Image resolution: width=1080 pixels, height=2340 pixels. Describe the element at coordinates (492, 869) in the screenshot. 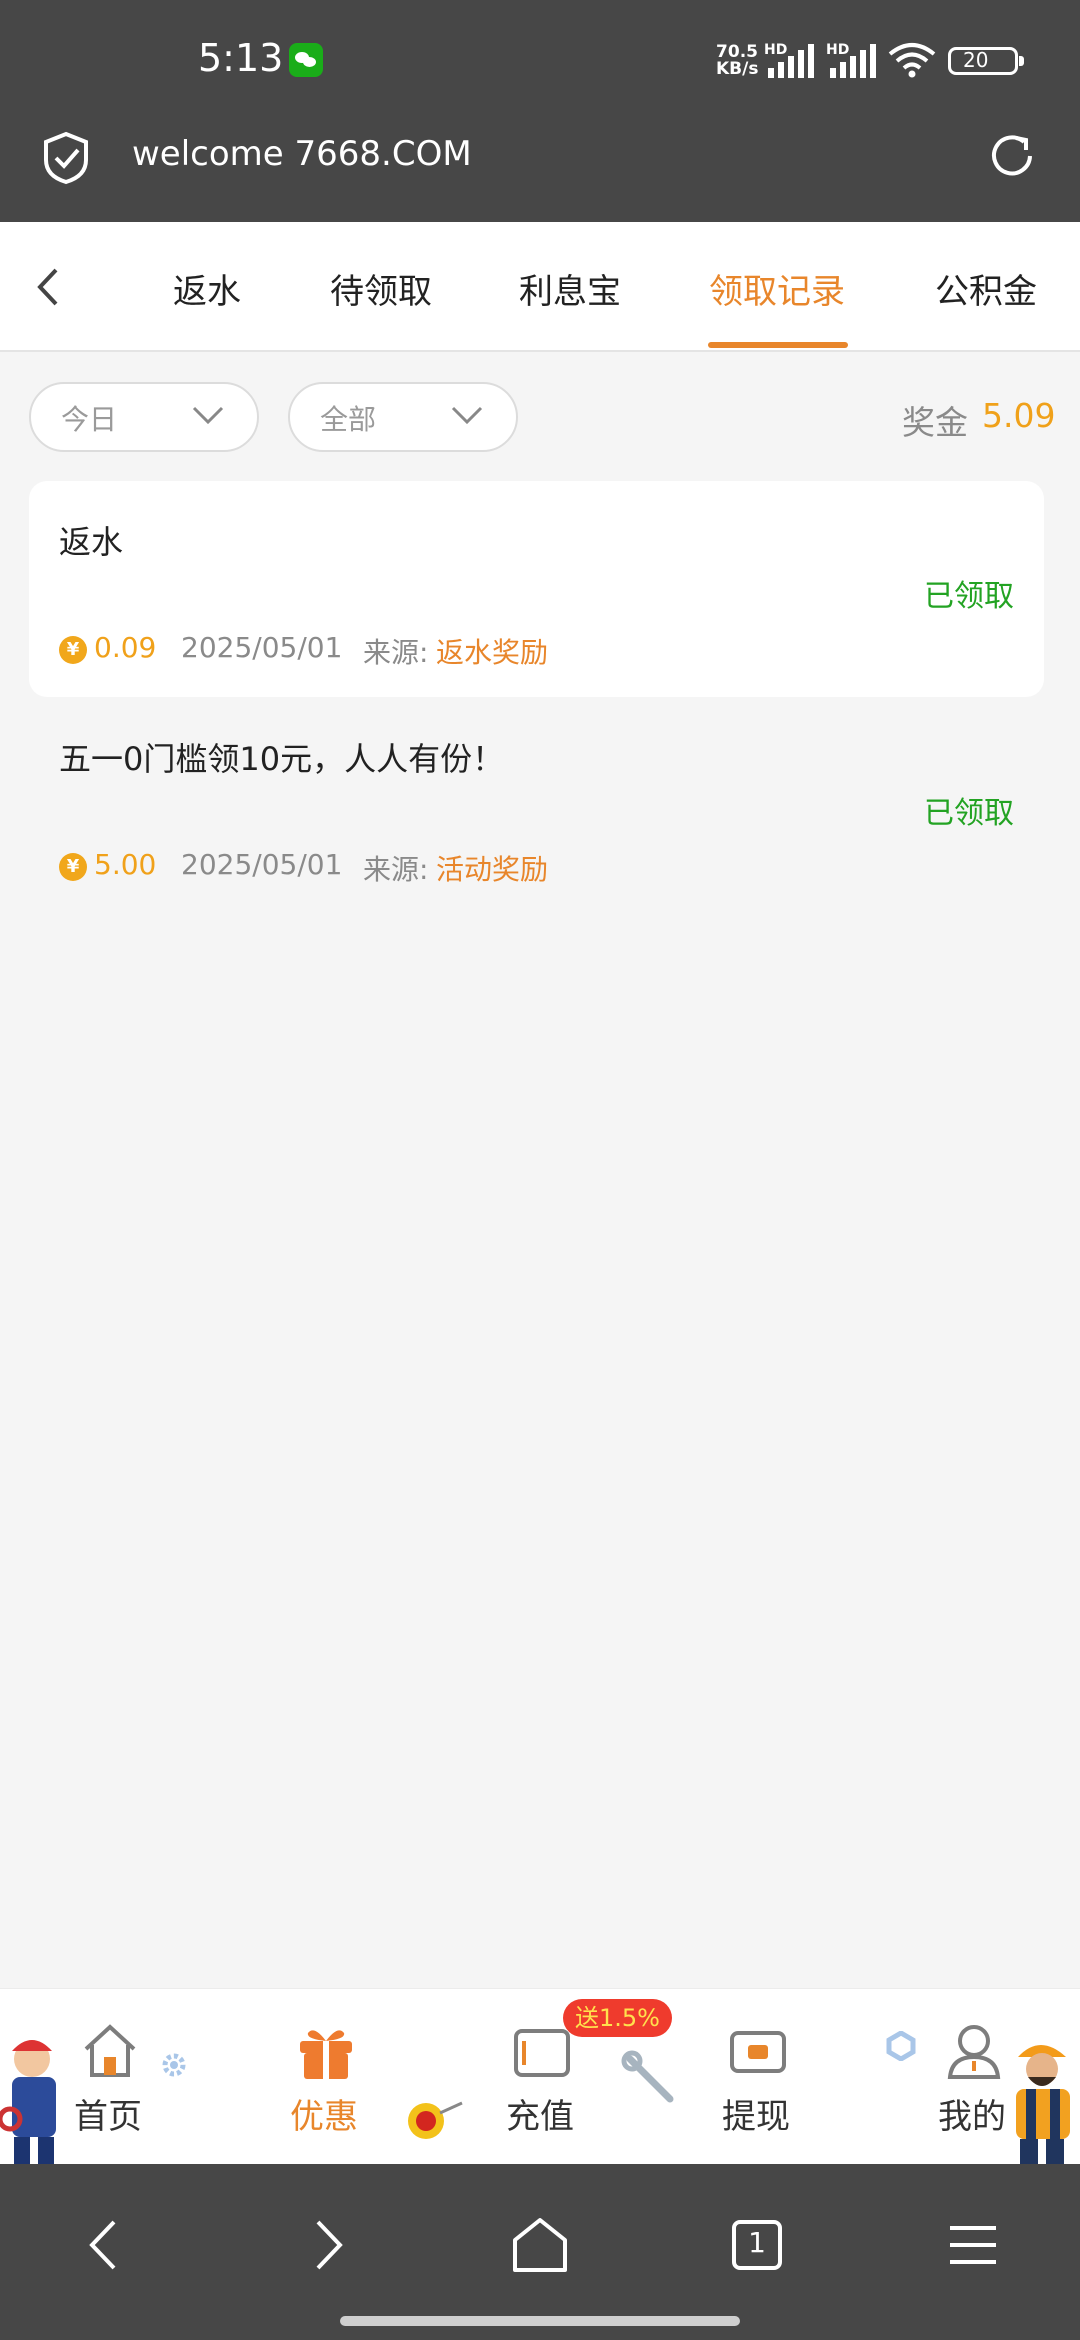

I see `record-source: 活动奖励` at that location.